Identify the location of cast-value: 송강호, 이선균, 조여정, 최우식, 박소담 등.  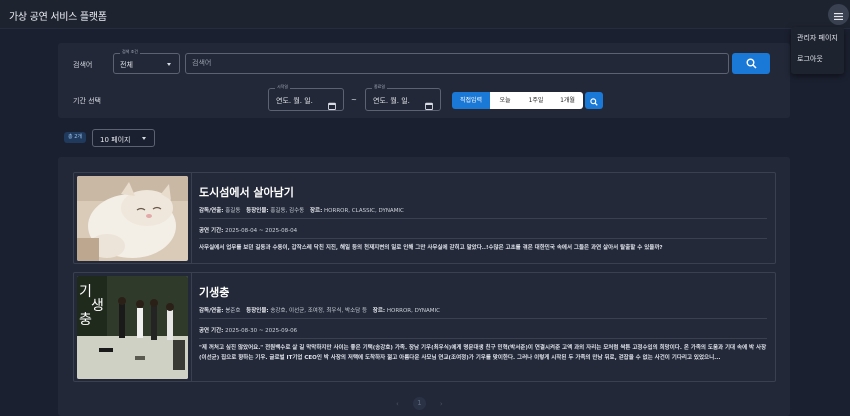
(319, 311).